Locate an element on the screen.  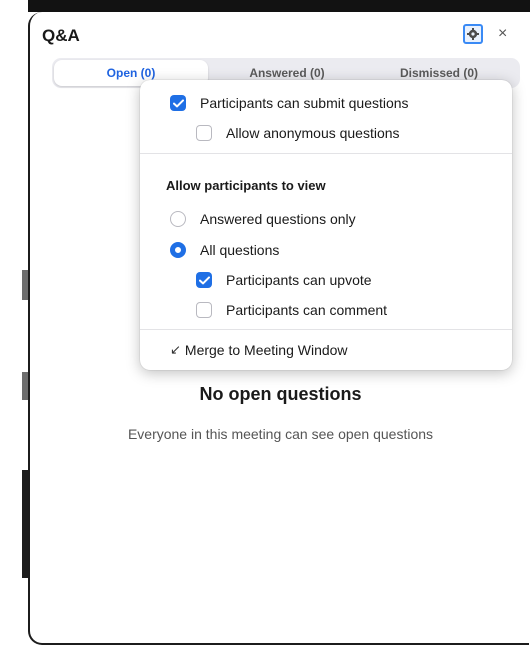
can-upvote-checkbox is located at coordinates (204, 280).